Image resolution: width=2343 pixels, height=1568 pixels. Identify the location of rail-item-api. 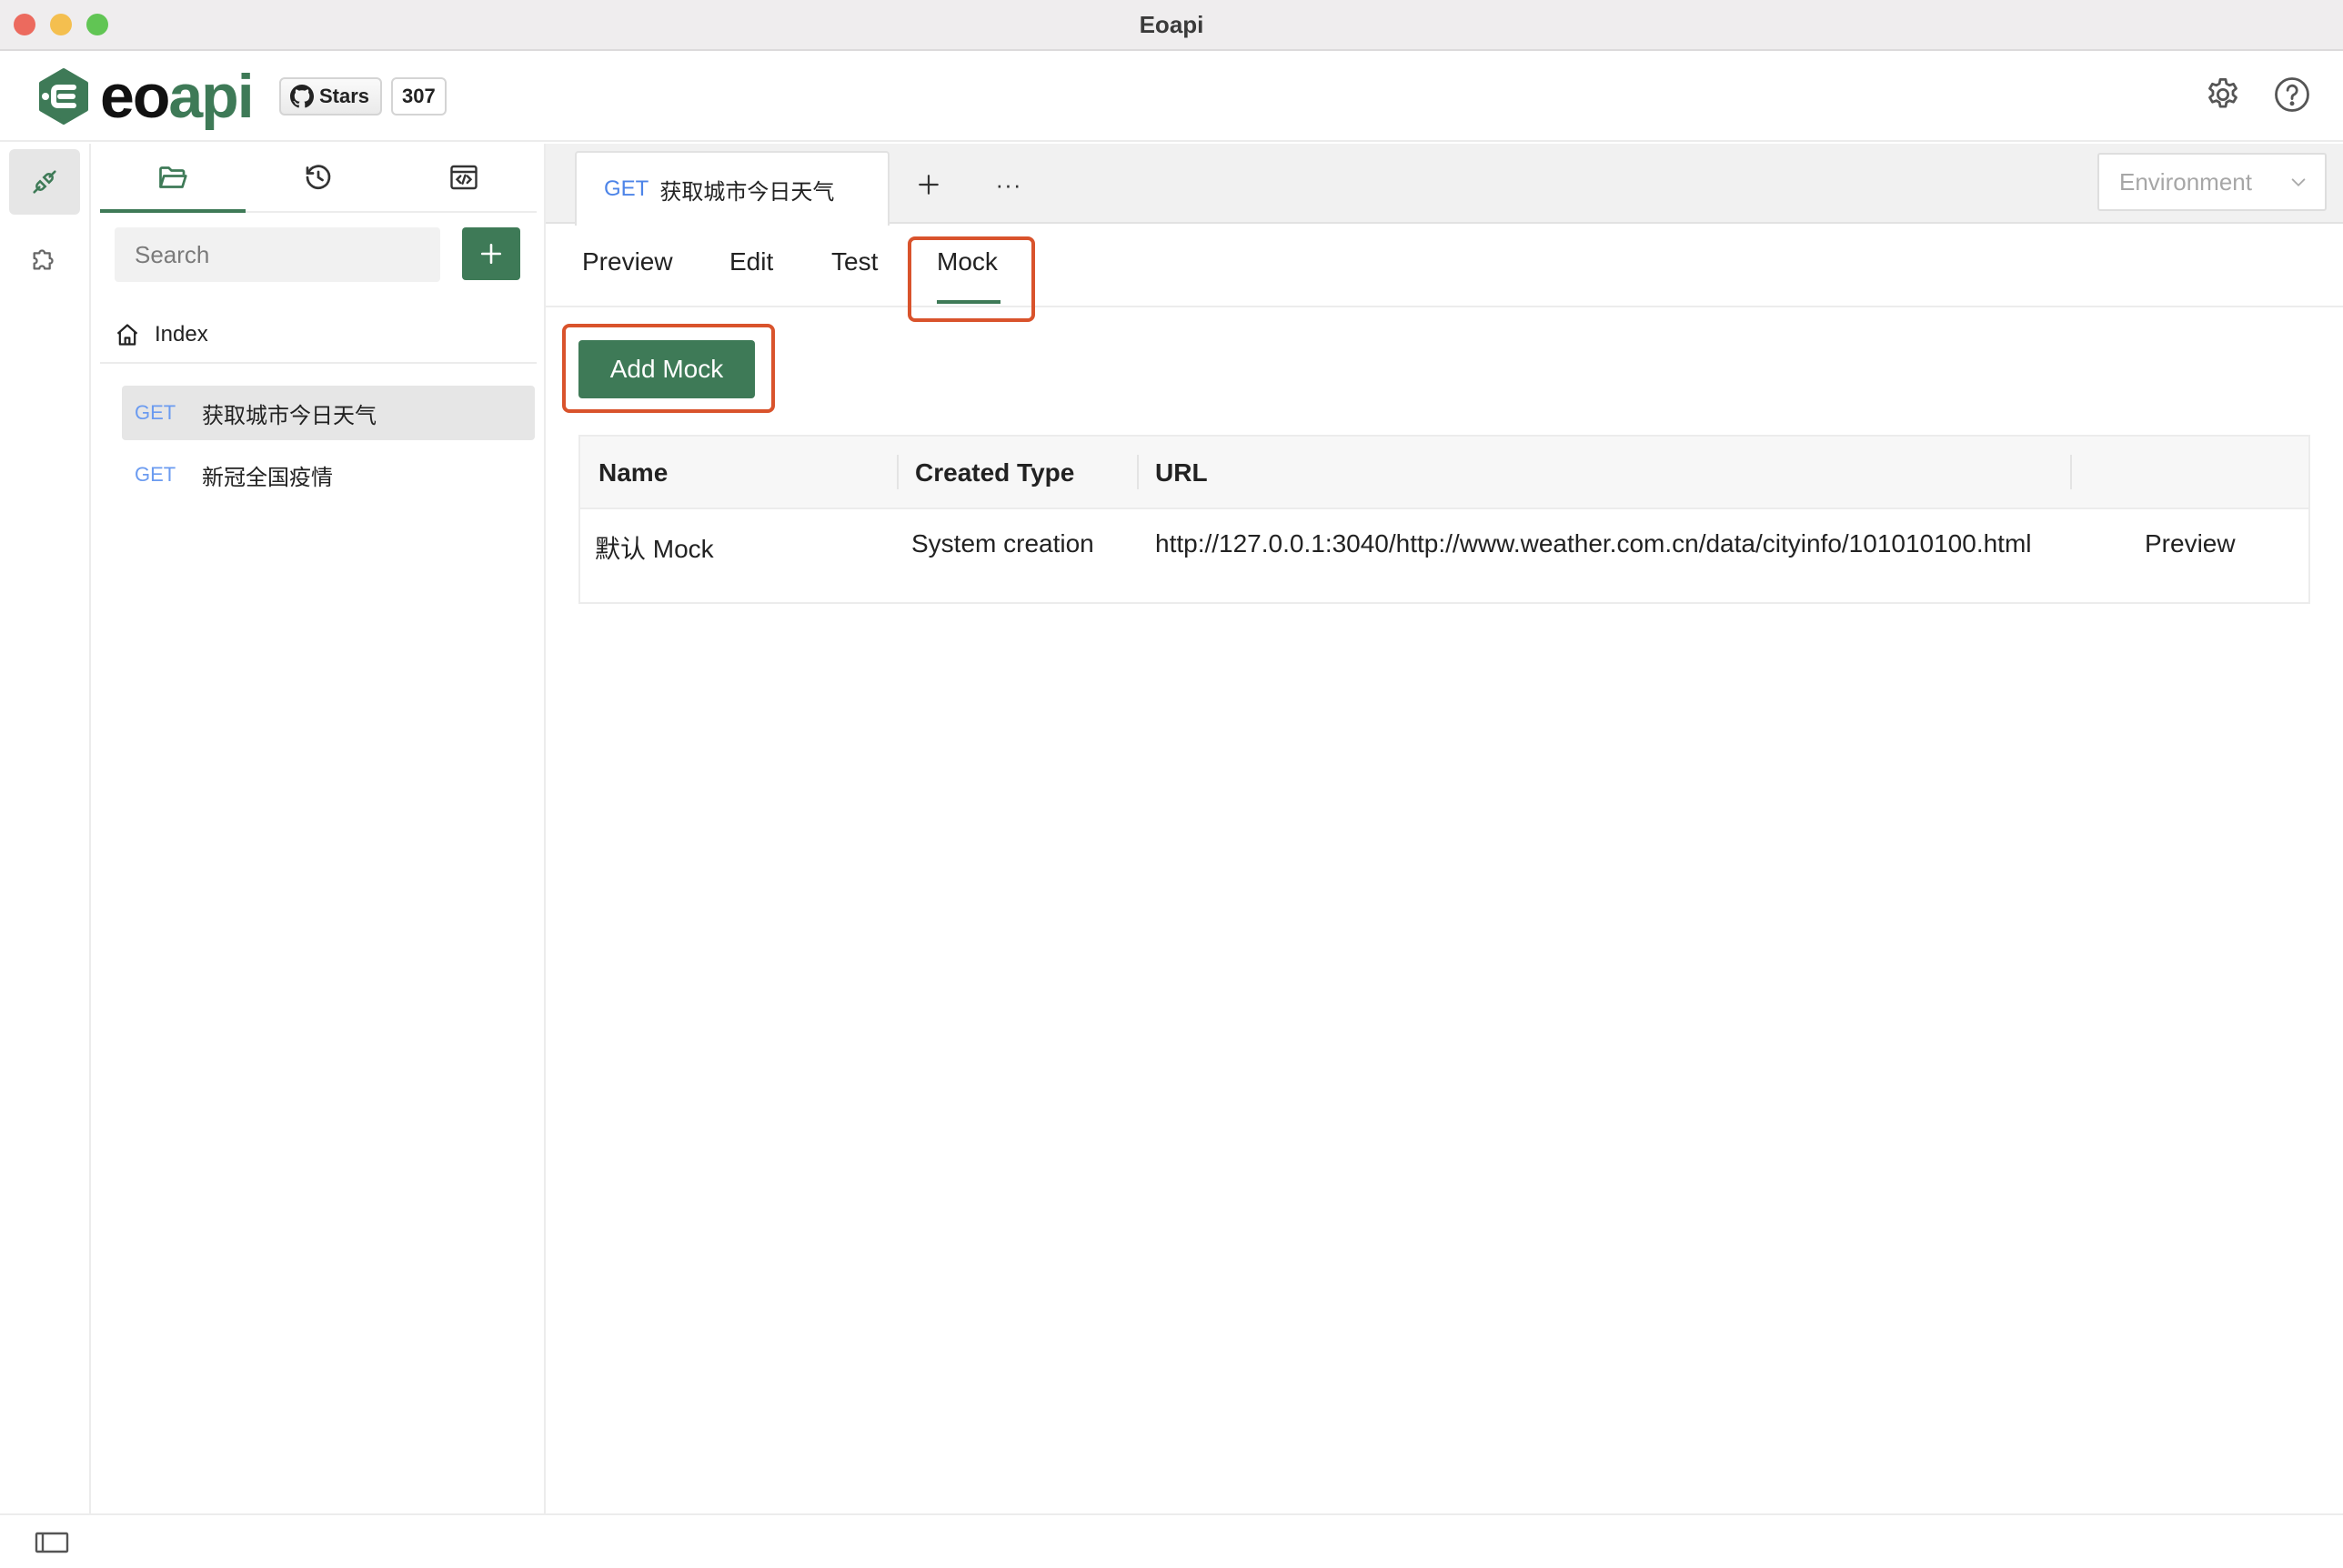
(44, 182).